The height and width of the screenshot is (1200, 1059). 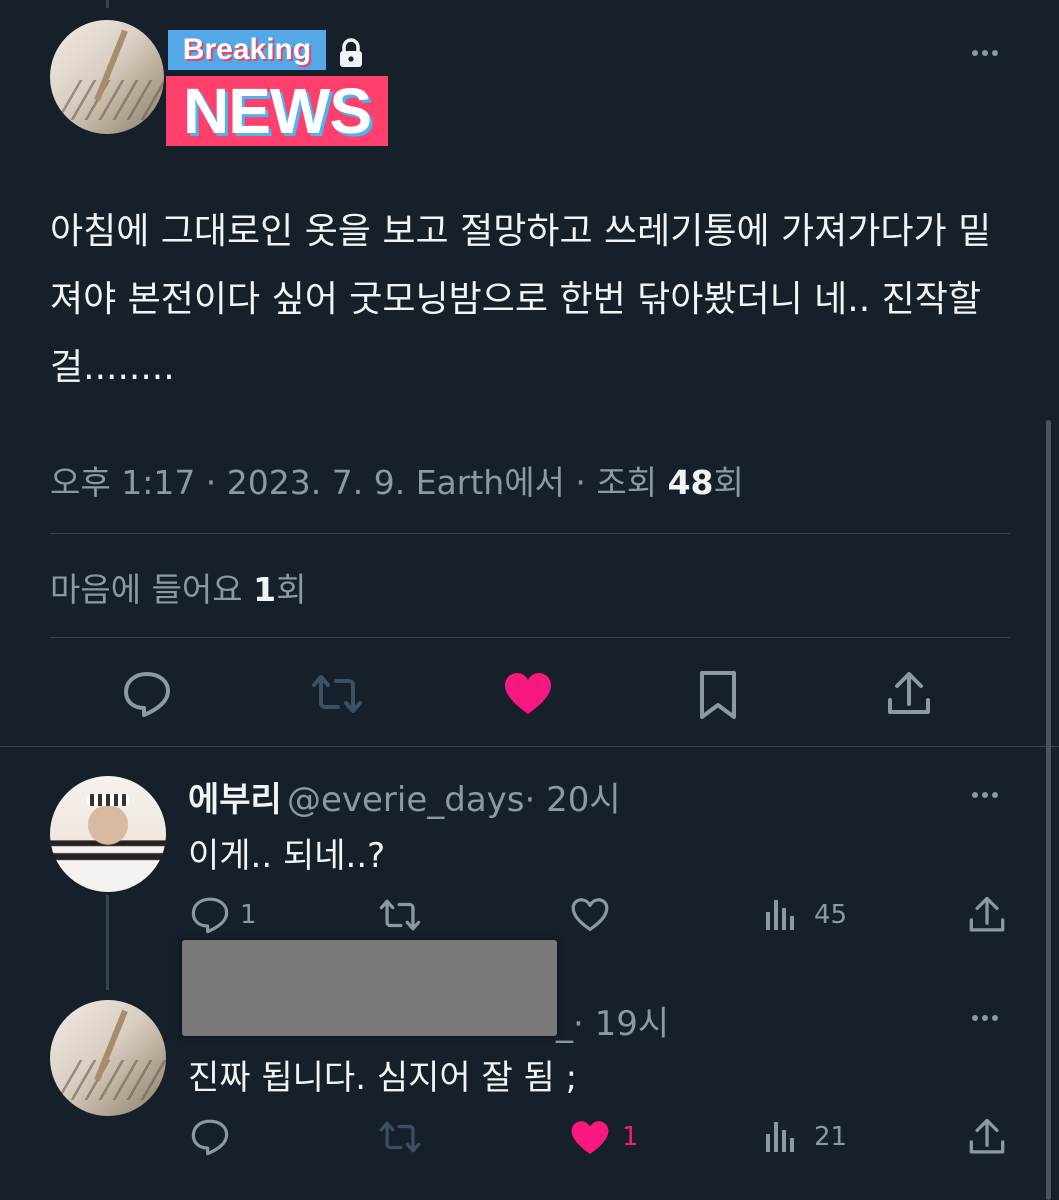 What do you see at coordinates (831, 1137) in the screenshot?
I see `view-count: 21` at bounding box center [831, 1137].